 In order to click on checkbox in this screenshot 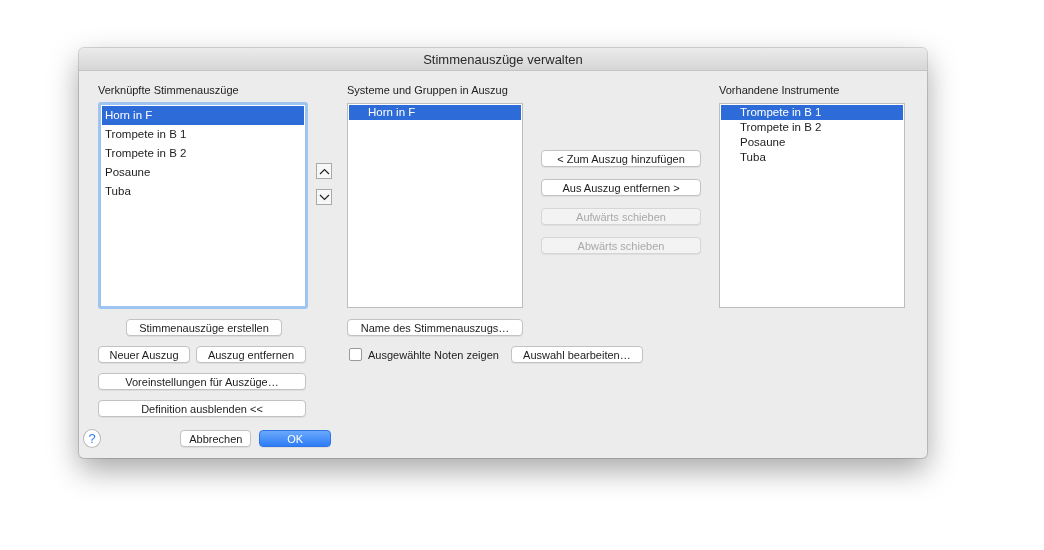, I will do `click(355, 354)`.